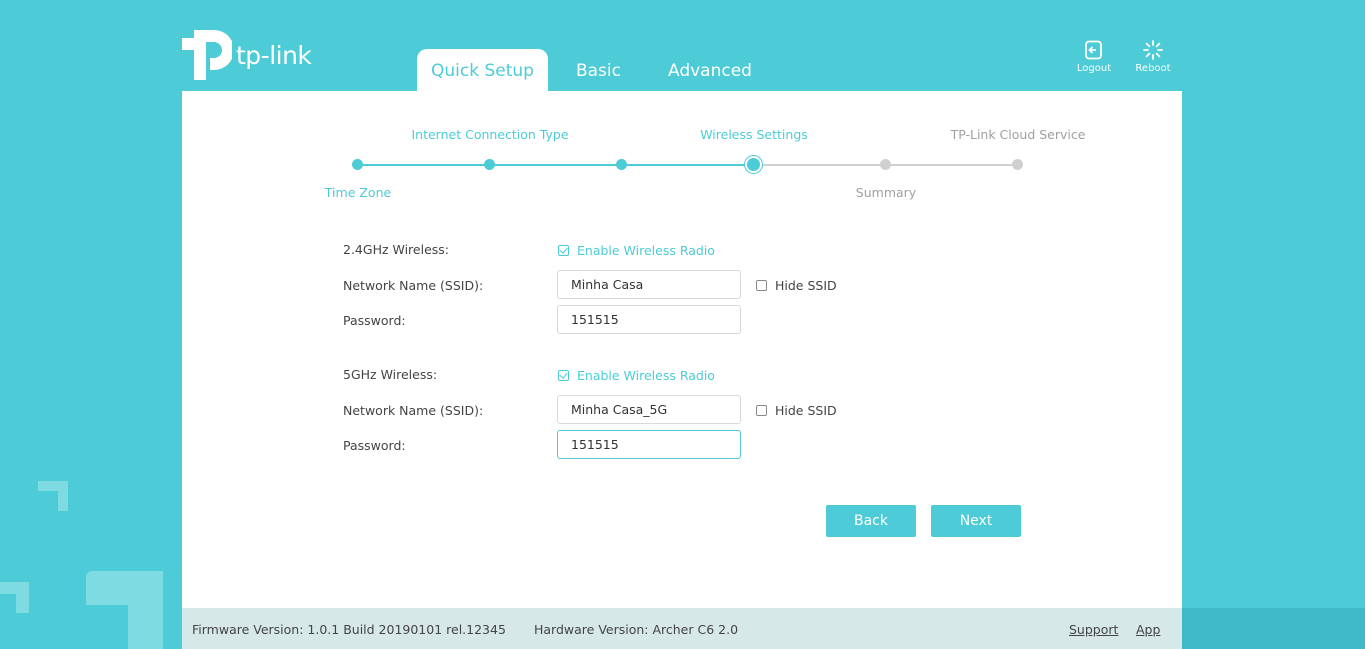  Describe the element at coordinates (636, 629) in the screenshot. I see `hardware-version: Hardware Version: Archer C6 2.0` at that location.